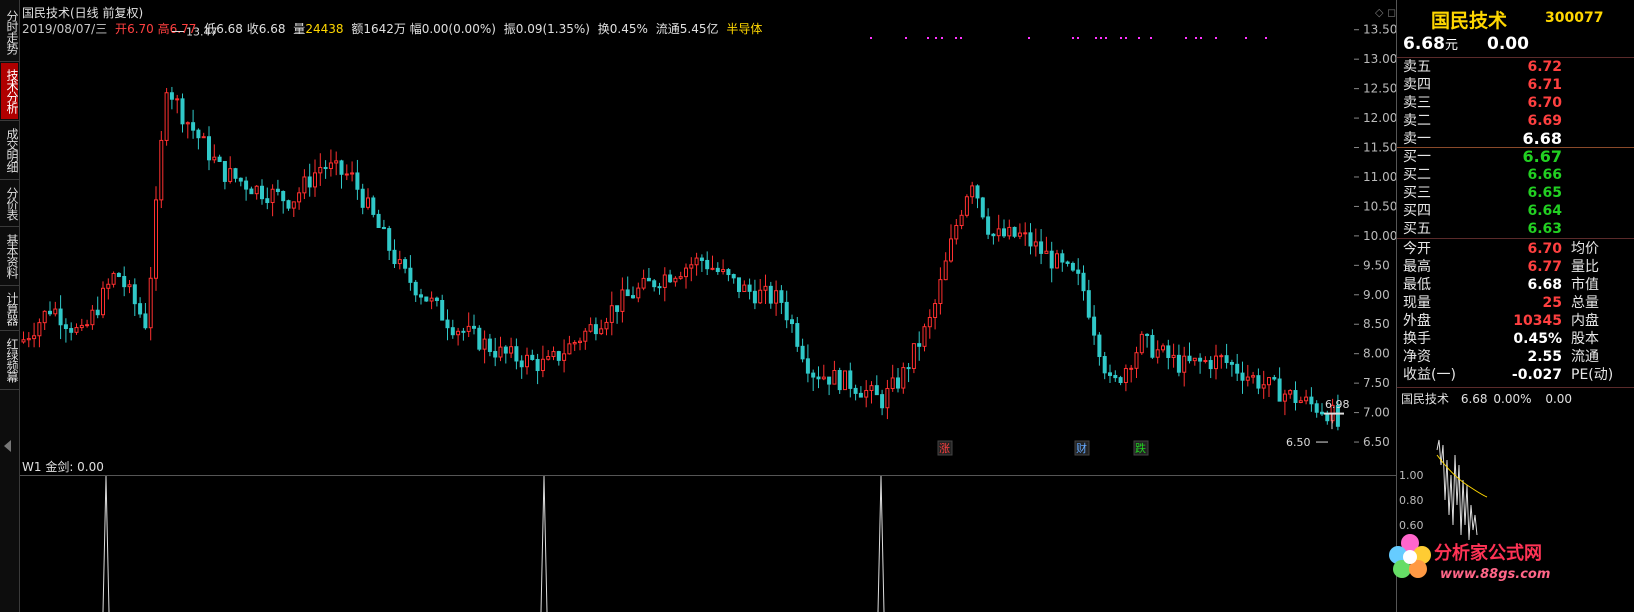 The height and width of the screenshot is (612, 1634). I want to click on sell-level-label: 卖二, so click(1417, 121).